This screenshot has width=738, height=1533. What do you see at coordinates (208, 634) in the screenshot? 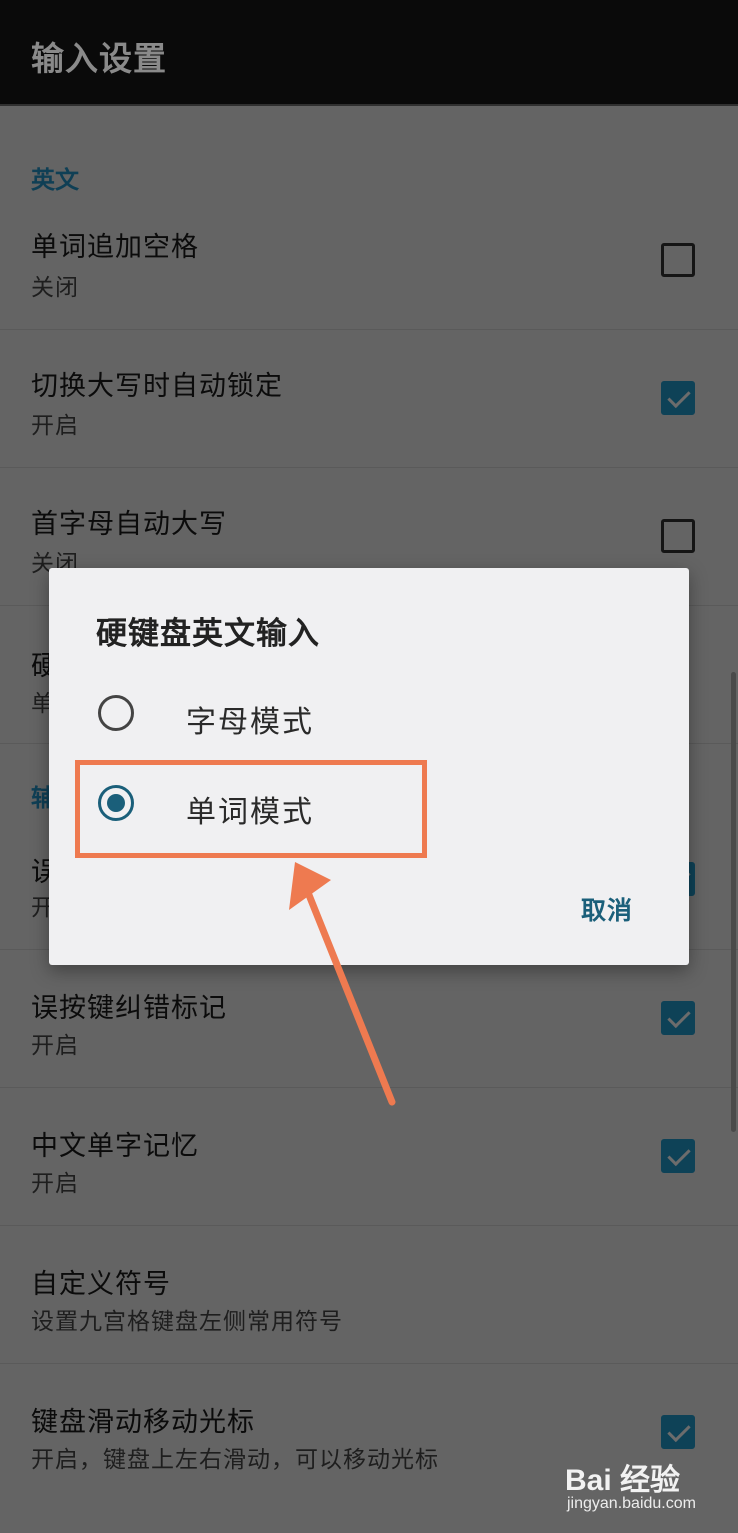
I see `dialog-title: 硬键盘英文输入` at bounding box center [208, 634].